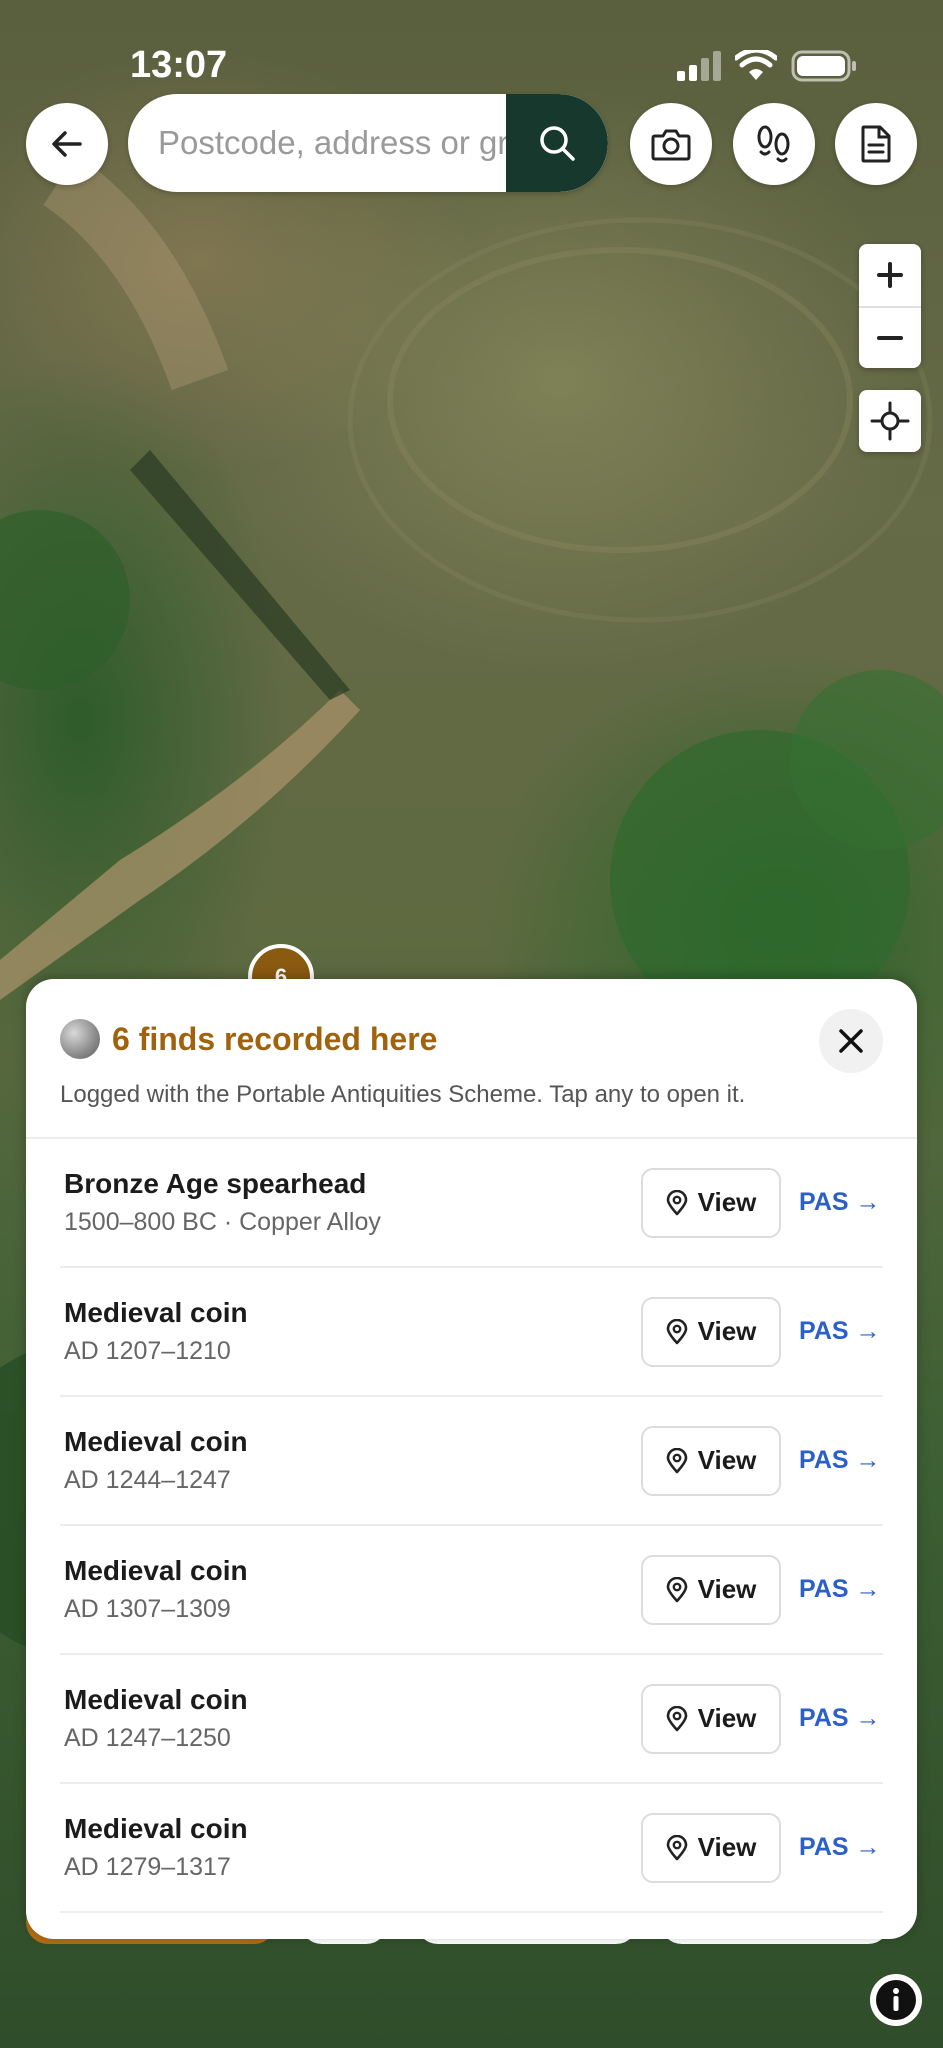 Image resolution: width=943 pixels, height=2048 pixels. I want to click on camera-button, so click(671, 144).